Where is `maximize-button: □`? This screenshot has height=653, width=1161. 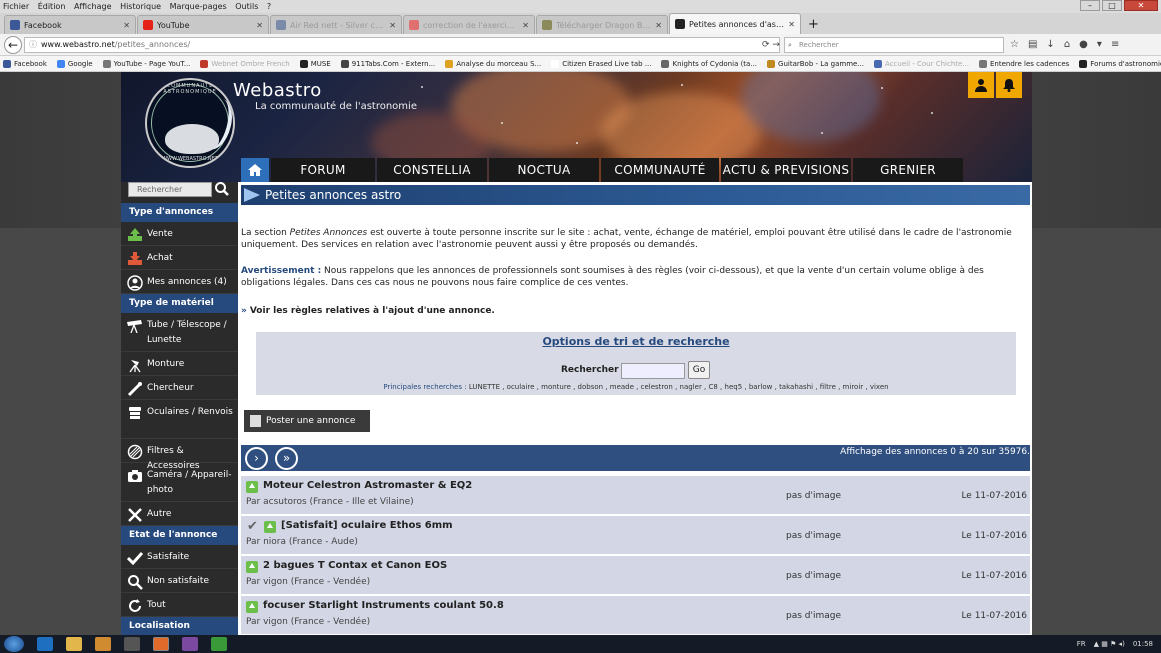 maximize-button: □ is located at coordinates (1112, 5).